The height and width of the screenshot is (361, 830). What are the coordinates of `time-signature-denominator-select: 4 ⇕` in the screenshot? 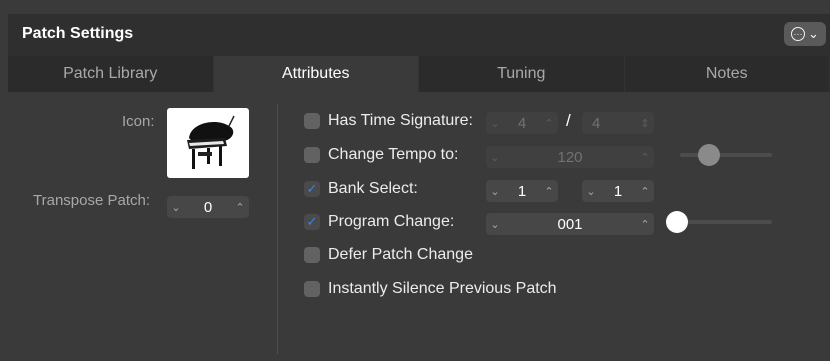 It's located at (618, 123).